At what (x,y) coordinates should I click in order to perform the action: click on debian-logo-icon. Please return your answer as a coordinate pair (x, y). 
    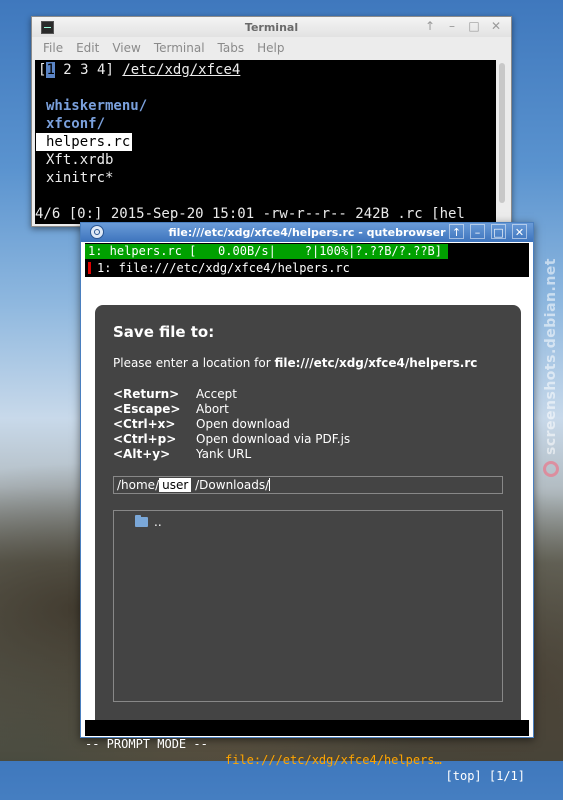
    Looking at the image, I should click on (551, 468).